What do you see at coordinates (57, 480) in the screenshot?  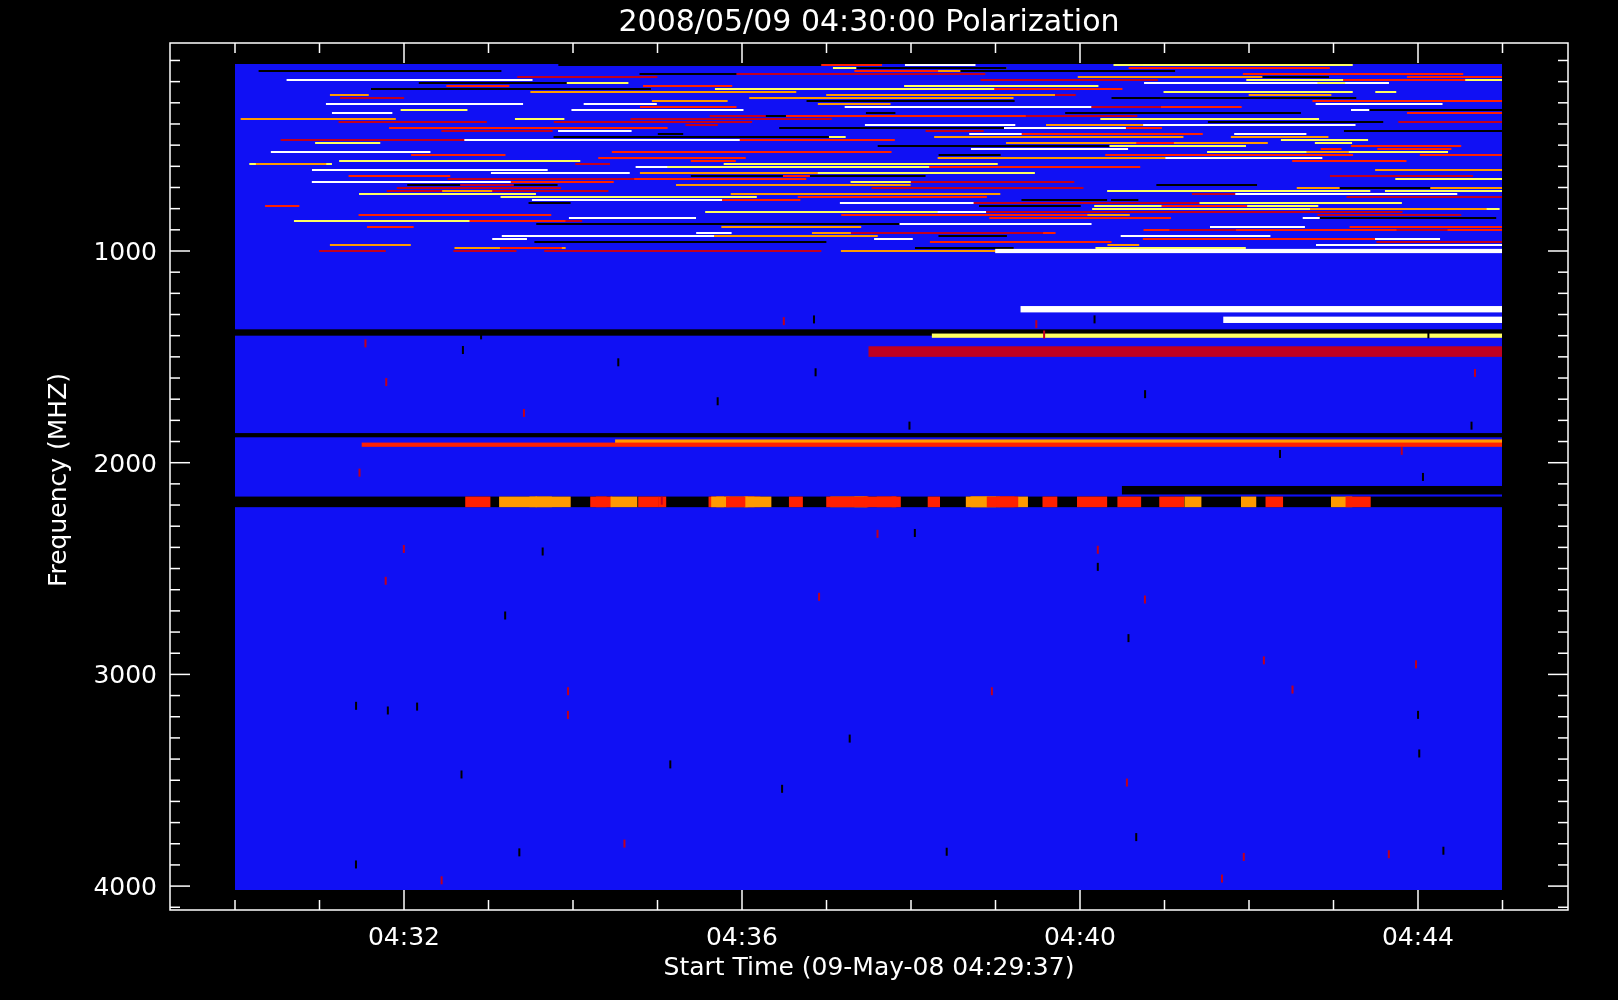 I see `y-axis-title: Frequency (MHZ)` at bounding box center [57, 480].